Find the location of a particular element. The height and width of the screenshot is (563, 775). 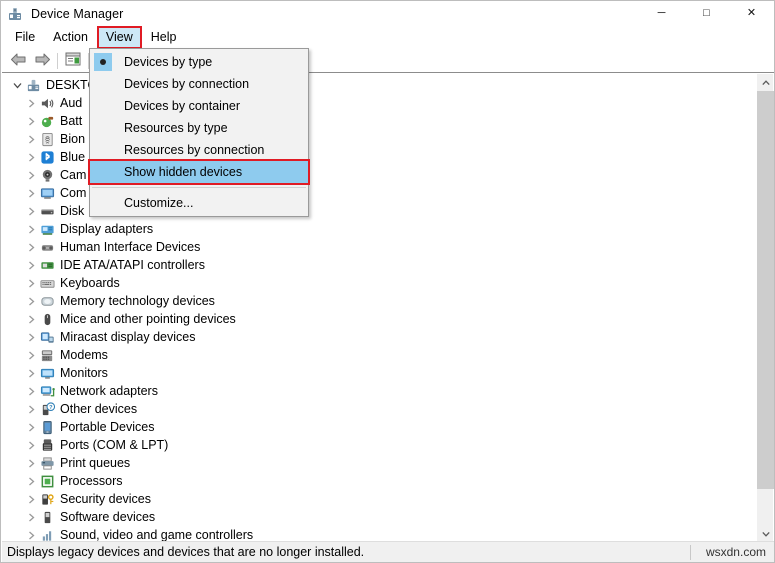

tree-item-security-devices: Security devices is located at coordinates (374, 499).